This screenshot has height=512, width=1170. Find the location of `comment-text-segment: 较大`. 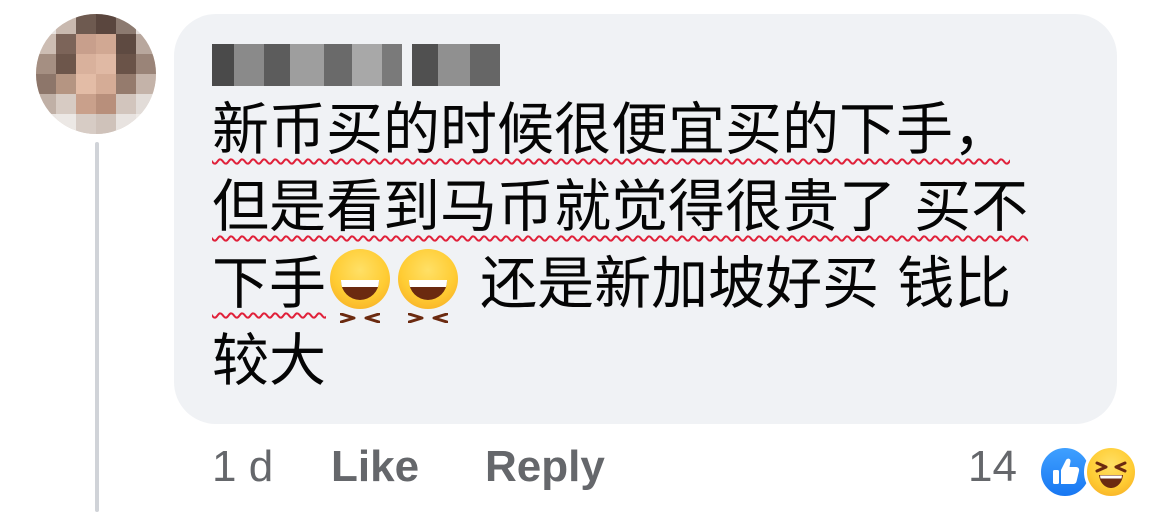

comment-text-segment: 较大 is located at coordinates (269, 361).